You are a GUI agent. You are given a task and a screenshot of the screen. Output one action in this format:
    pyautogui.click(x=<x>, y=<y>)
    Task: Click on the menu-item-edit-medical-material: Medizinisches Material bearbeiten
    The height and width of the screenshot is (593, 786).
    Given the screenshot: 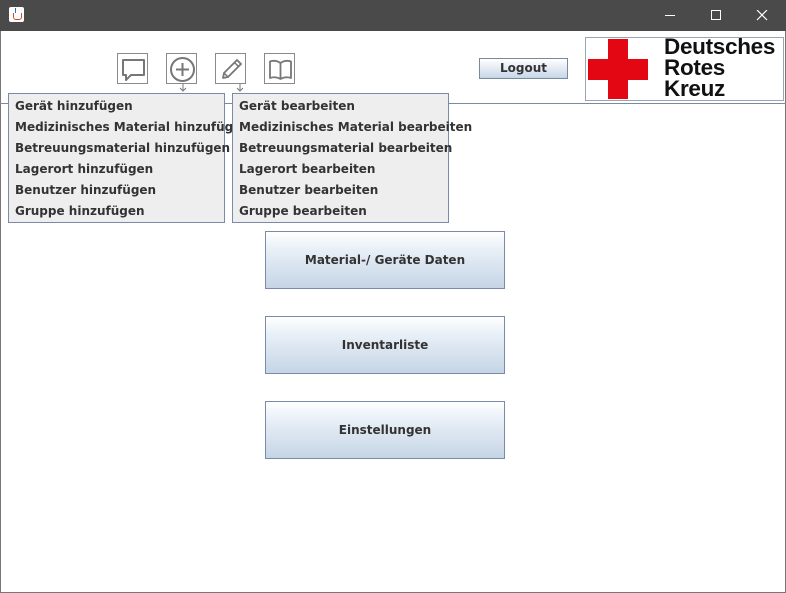 What is the action you would take?
    pyautogui.click(x=352, y=127)
    